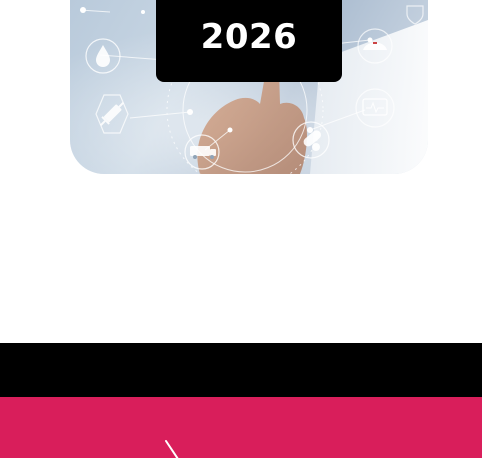 The width and height of the screenshot is (482, 458). What do you see at coordinates (241, 370) in the screenshot?
I see `black-banner` at bounding box center [241, 370].